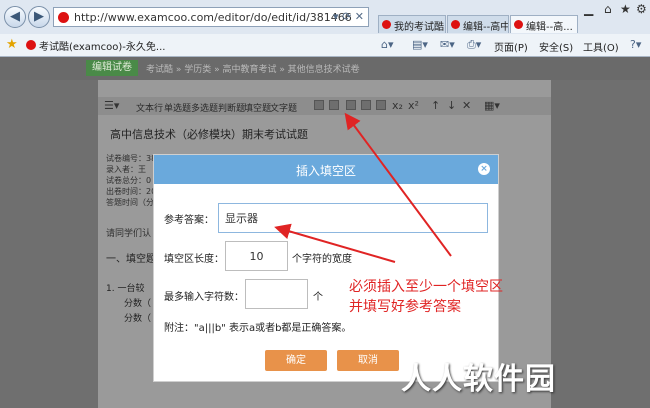 This screenshot has height=408, width=650. Describe the element at coordinates (209, 134) in the screenshot. I see `exam-title: 高中信息技术（必修模块）期末考试试题` at that location.